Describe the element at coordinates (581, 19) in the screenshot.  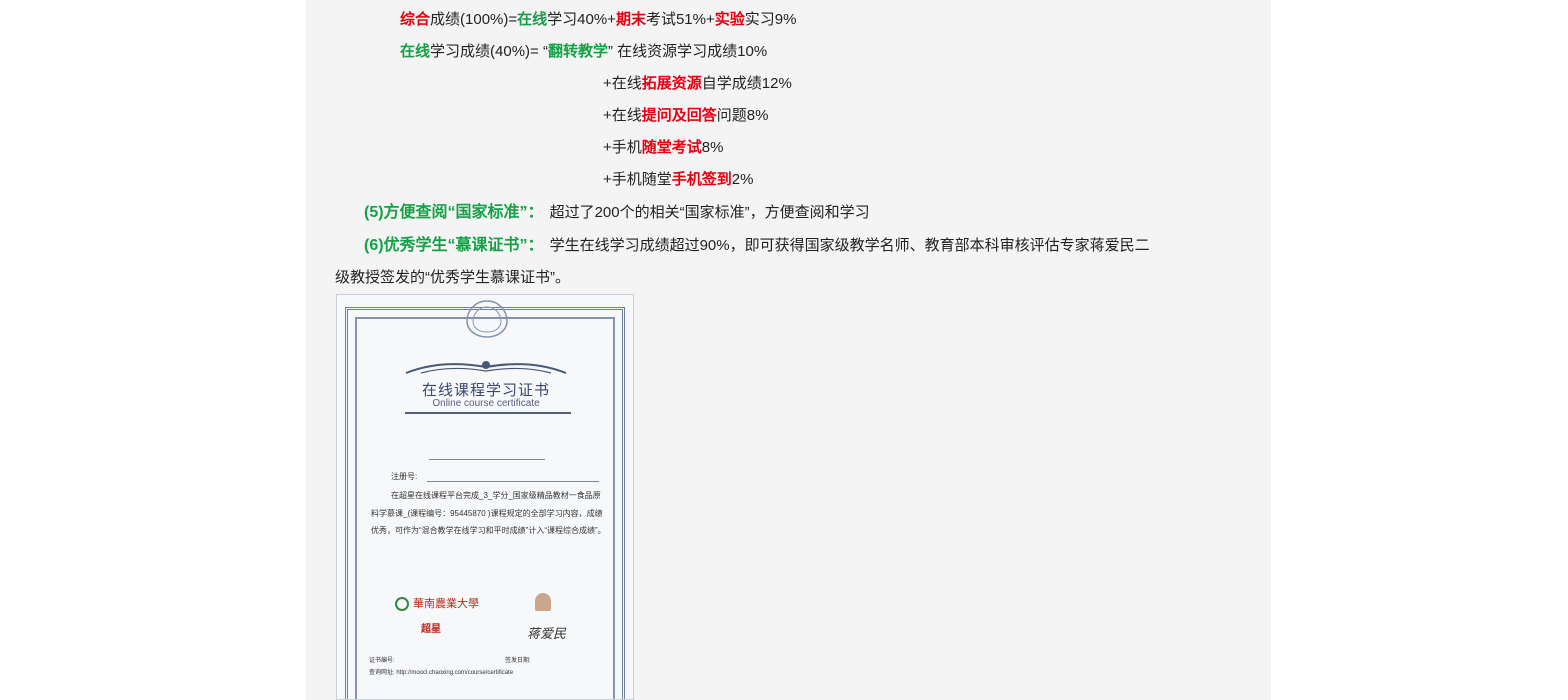
I see `text-segment: 学习40%+` at that location.